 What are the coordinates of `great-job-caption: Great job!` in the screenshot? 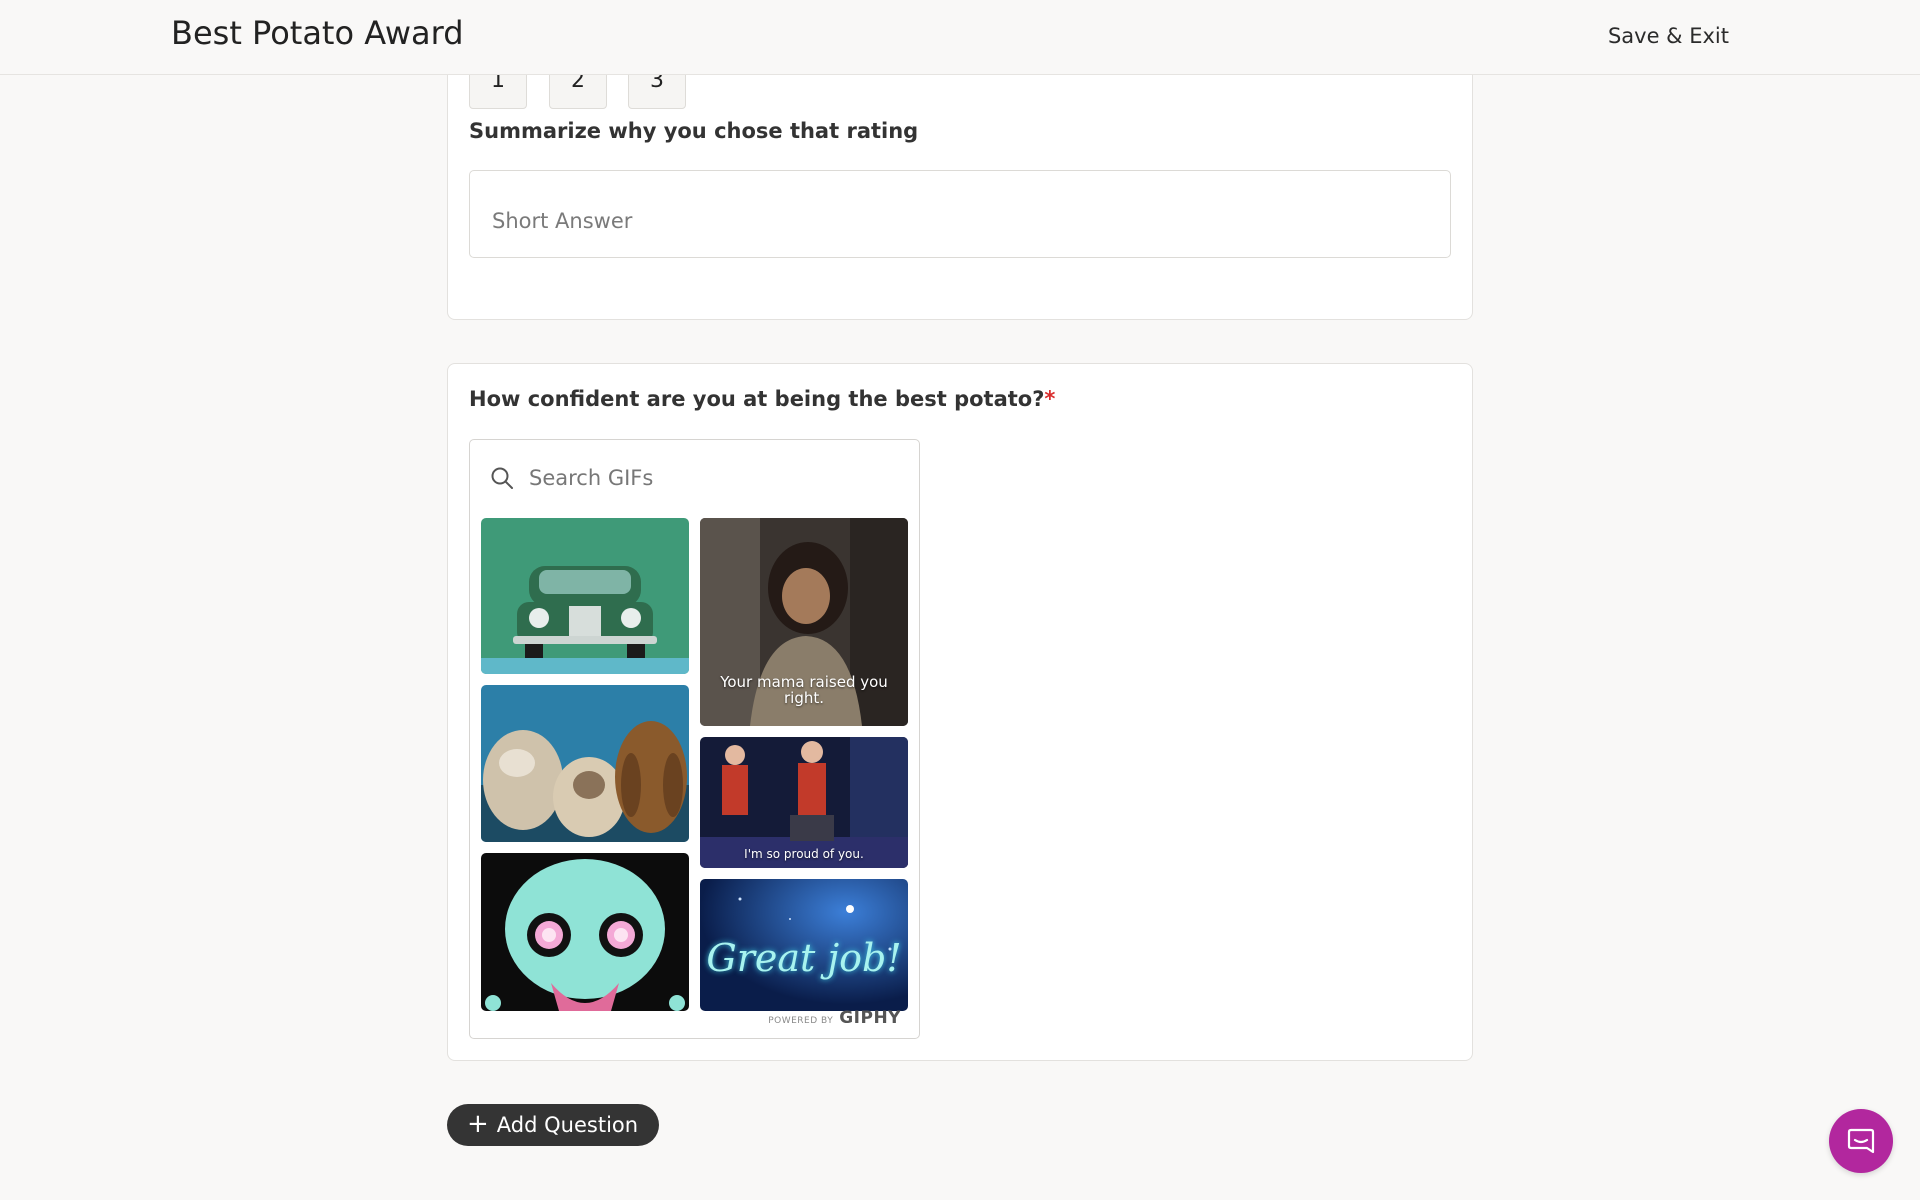 It's located at (804, 958).